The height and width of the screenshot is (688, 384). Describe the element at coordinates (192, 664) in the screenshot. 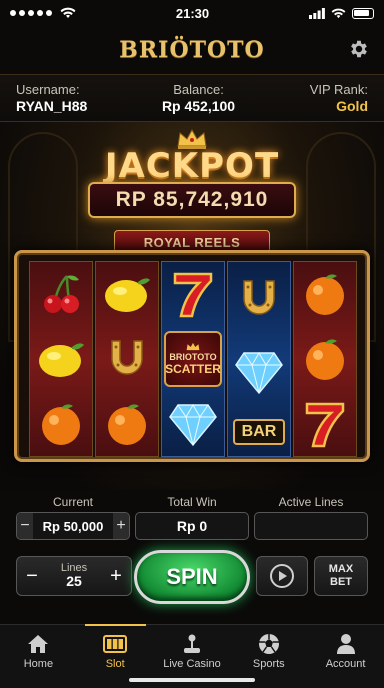

I see `nav-live-casino-label: Live Casino` at that location.